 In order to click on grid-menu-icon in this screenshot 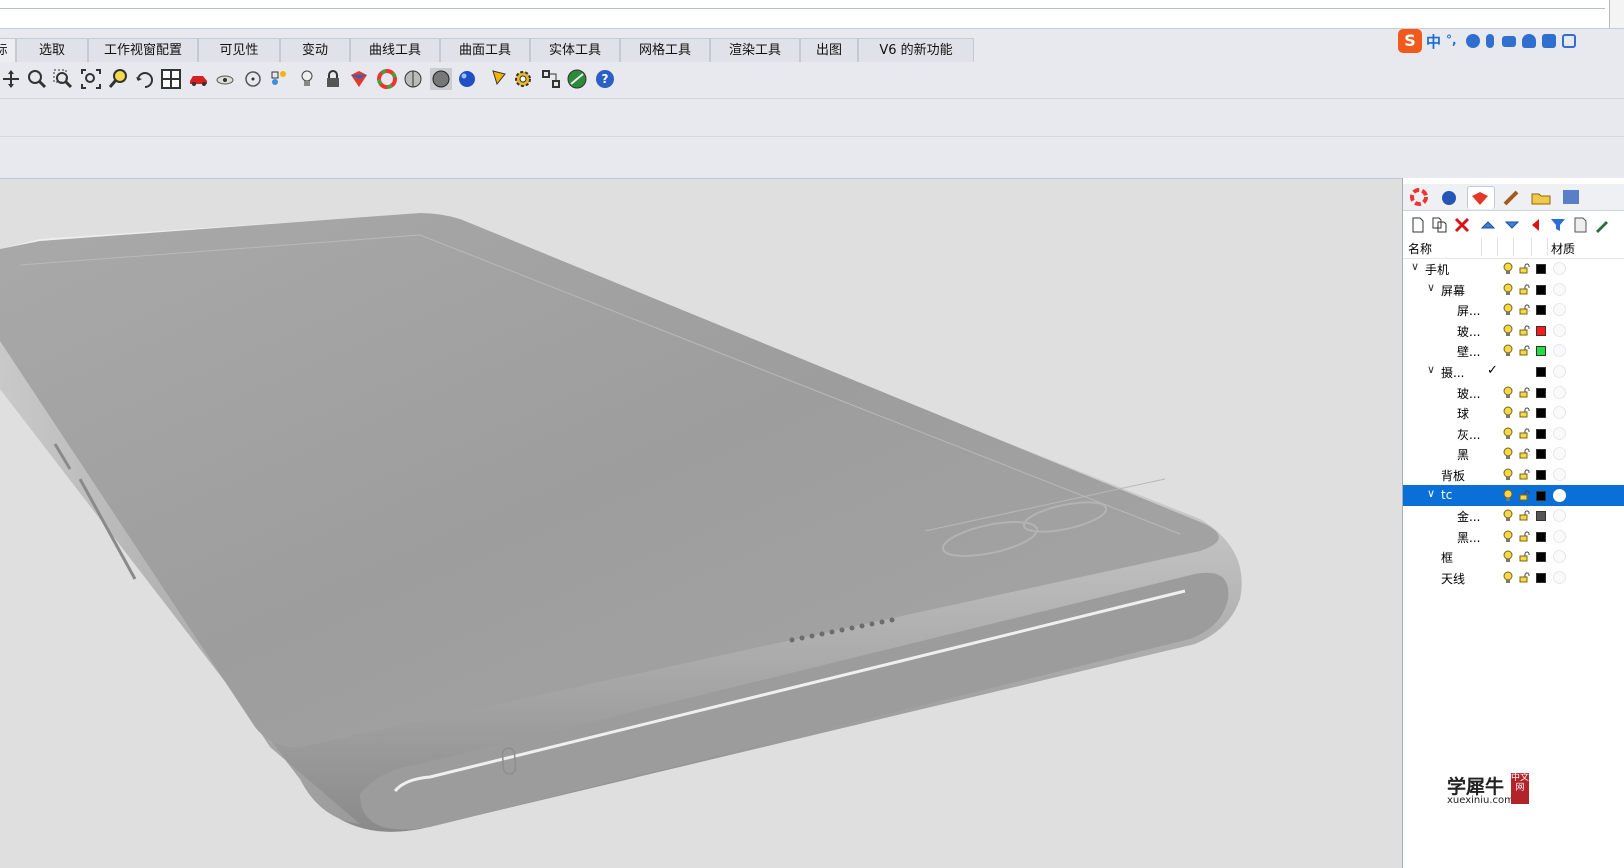, I will do `click(1569, 41)`.